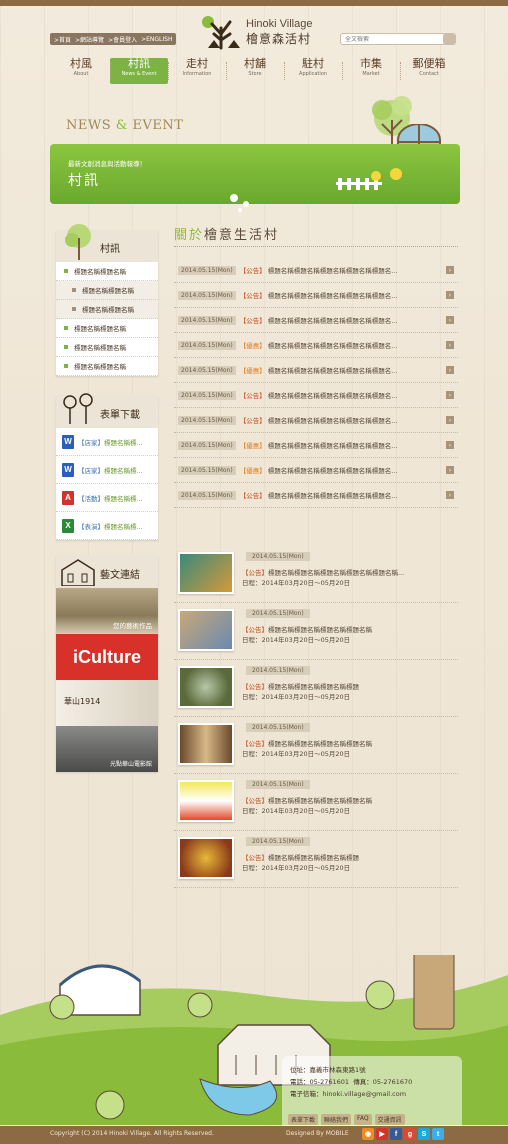 This screenshot has height=1144, width=508. What do you see at coordinates (391, 39) in the screenshot?
I see `search-input` at bounding box center [391, 39].